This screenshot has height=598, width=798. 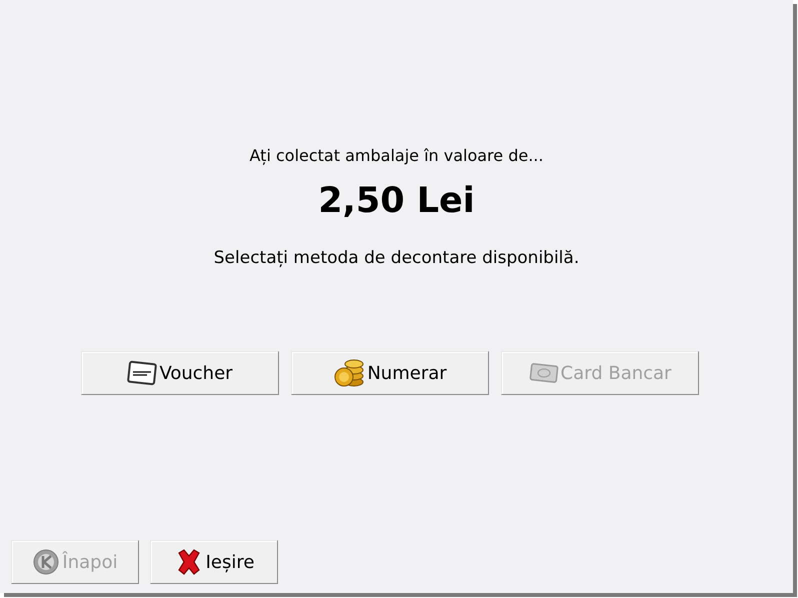 I want to click on voucher-icon, so click(x=142, y=373).